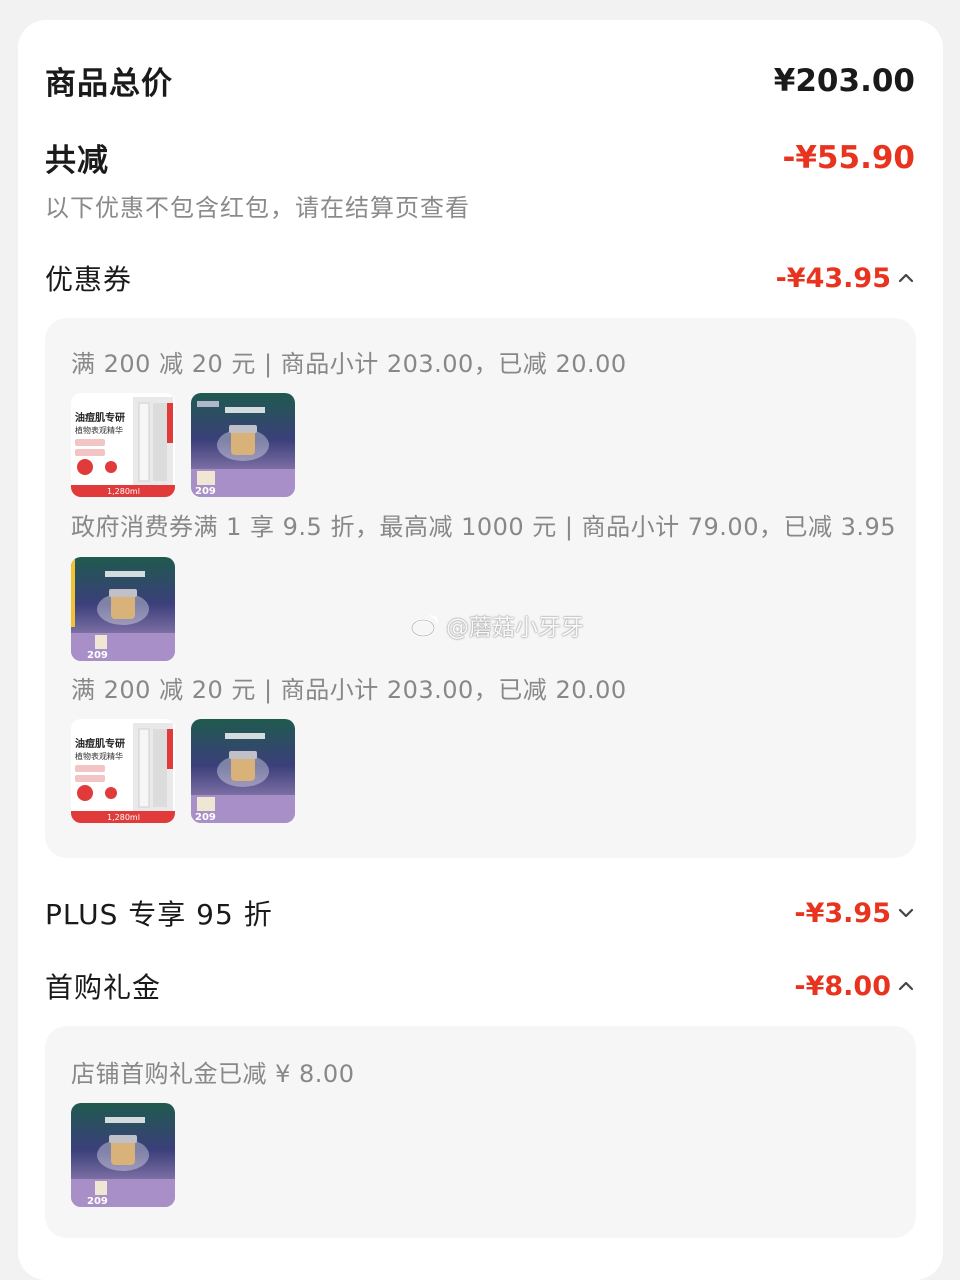 The width and height of the screenshot is (960, 1280). I want to click on first-purchase-row: 首购礼金 -¥8.00, so click(480, 986).